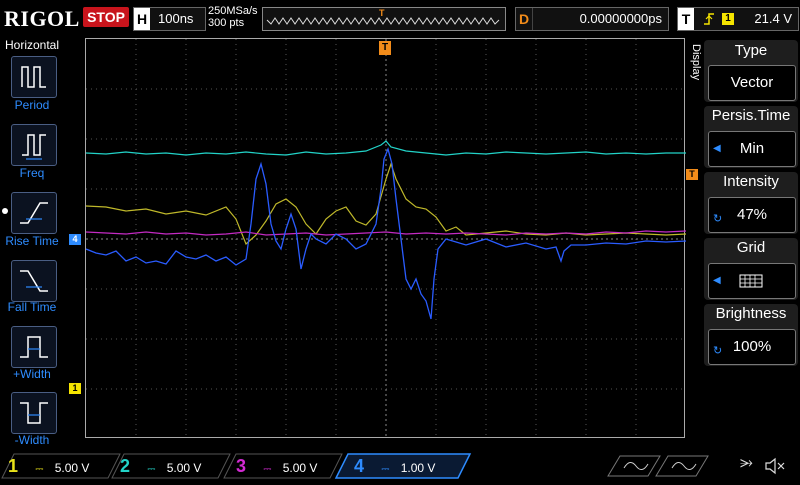 The image size is (800, 485). I want to click on channel-4-number: 4, so click(359, 466).